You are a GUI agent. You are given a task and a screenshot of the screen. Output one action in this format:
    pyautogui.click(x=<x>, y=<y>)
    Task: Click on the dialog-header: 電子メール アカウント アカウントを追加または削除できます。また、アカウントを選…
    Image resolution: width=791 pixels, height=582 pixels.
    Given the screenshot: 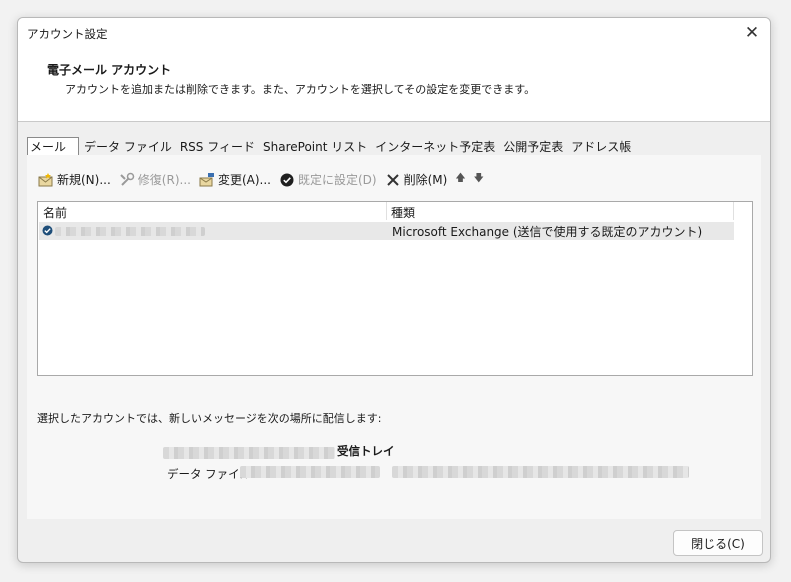 What is the action you would take?
    pyautogui.click(x=394, y=85)
    